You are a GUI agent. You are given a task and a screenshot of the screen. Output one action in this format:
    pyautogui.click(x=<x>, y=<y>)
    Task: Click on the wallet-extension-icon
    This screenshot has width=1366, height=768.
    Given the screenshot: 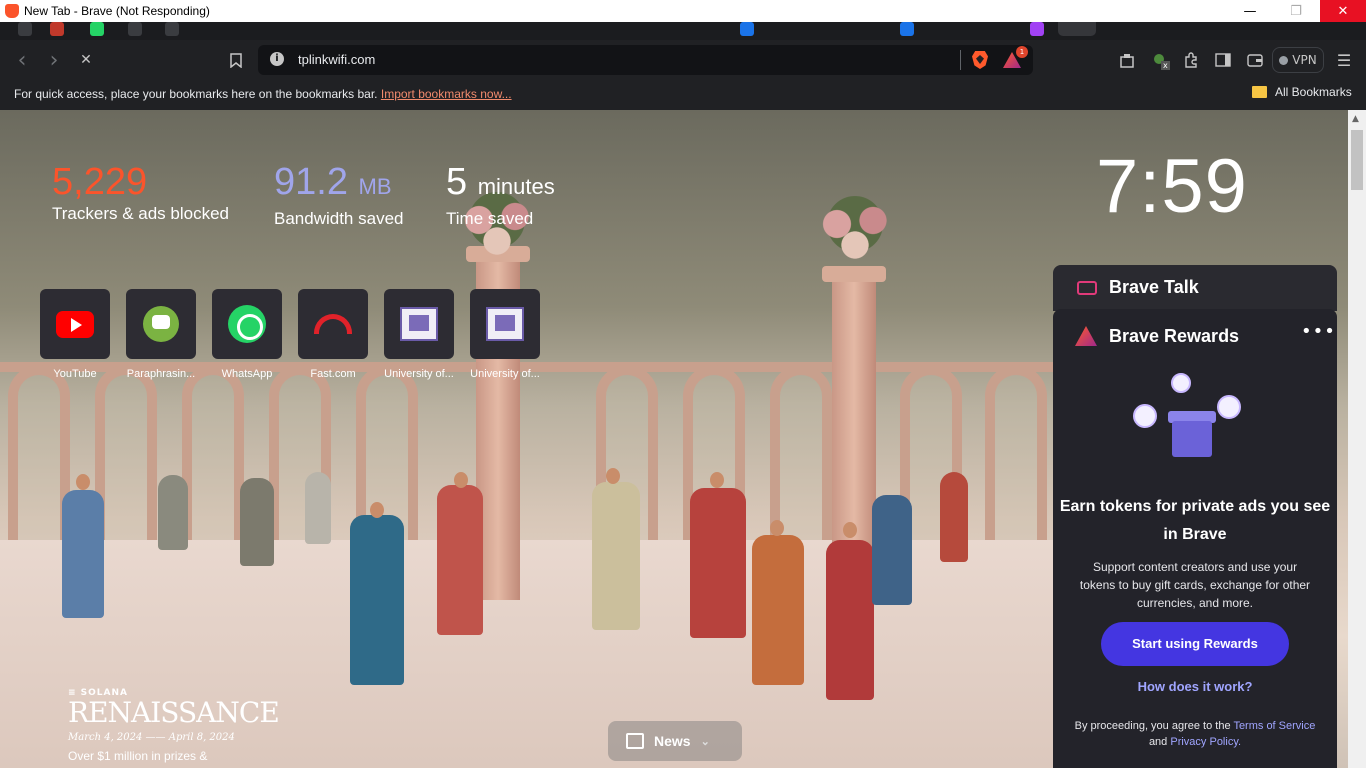 What is the action you would take?
    pyautogui.click(x=1127, y=60)
    